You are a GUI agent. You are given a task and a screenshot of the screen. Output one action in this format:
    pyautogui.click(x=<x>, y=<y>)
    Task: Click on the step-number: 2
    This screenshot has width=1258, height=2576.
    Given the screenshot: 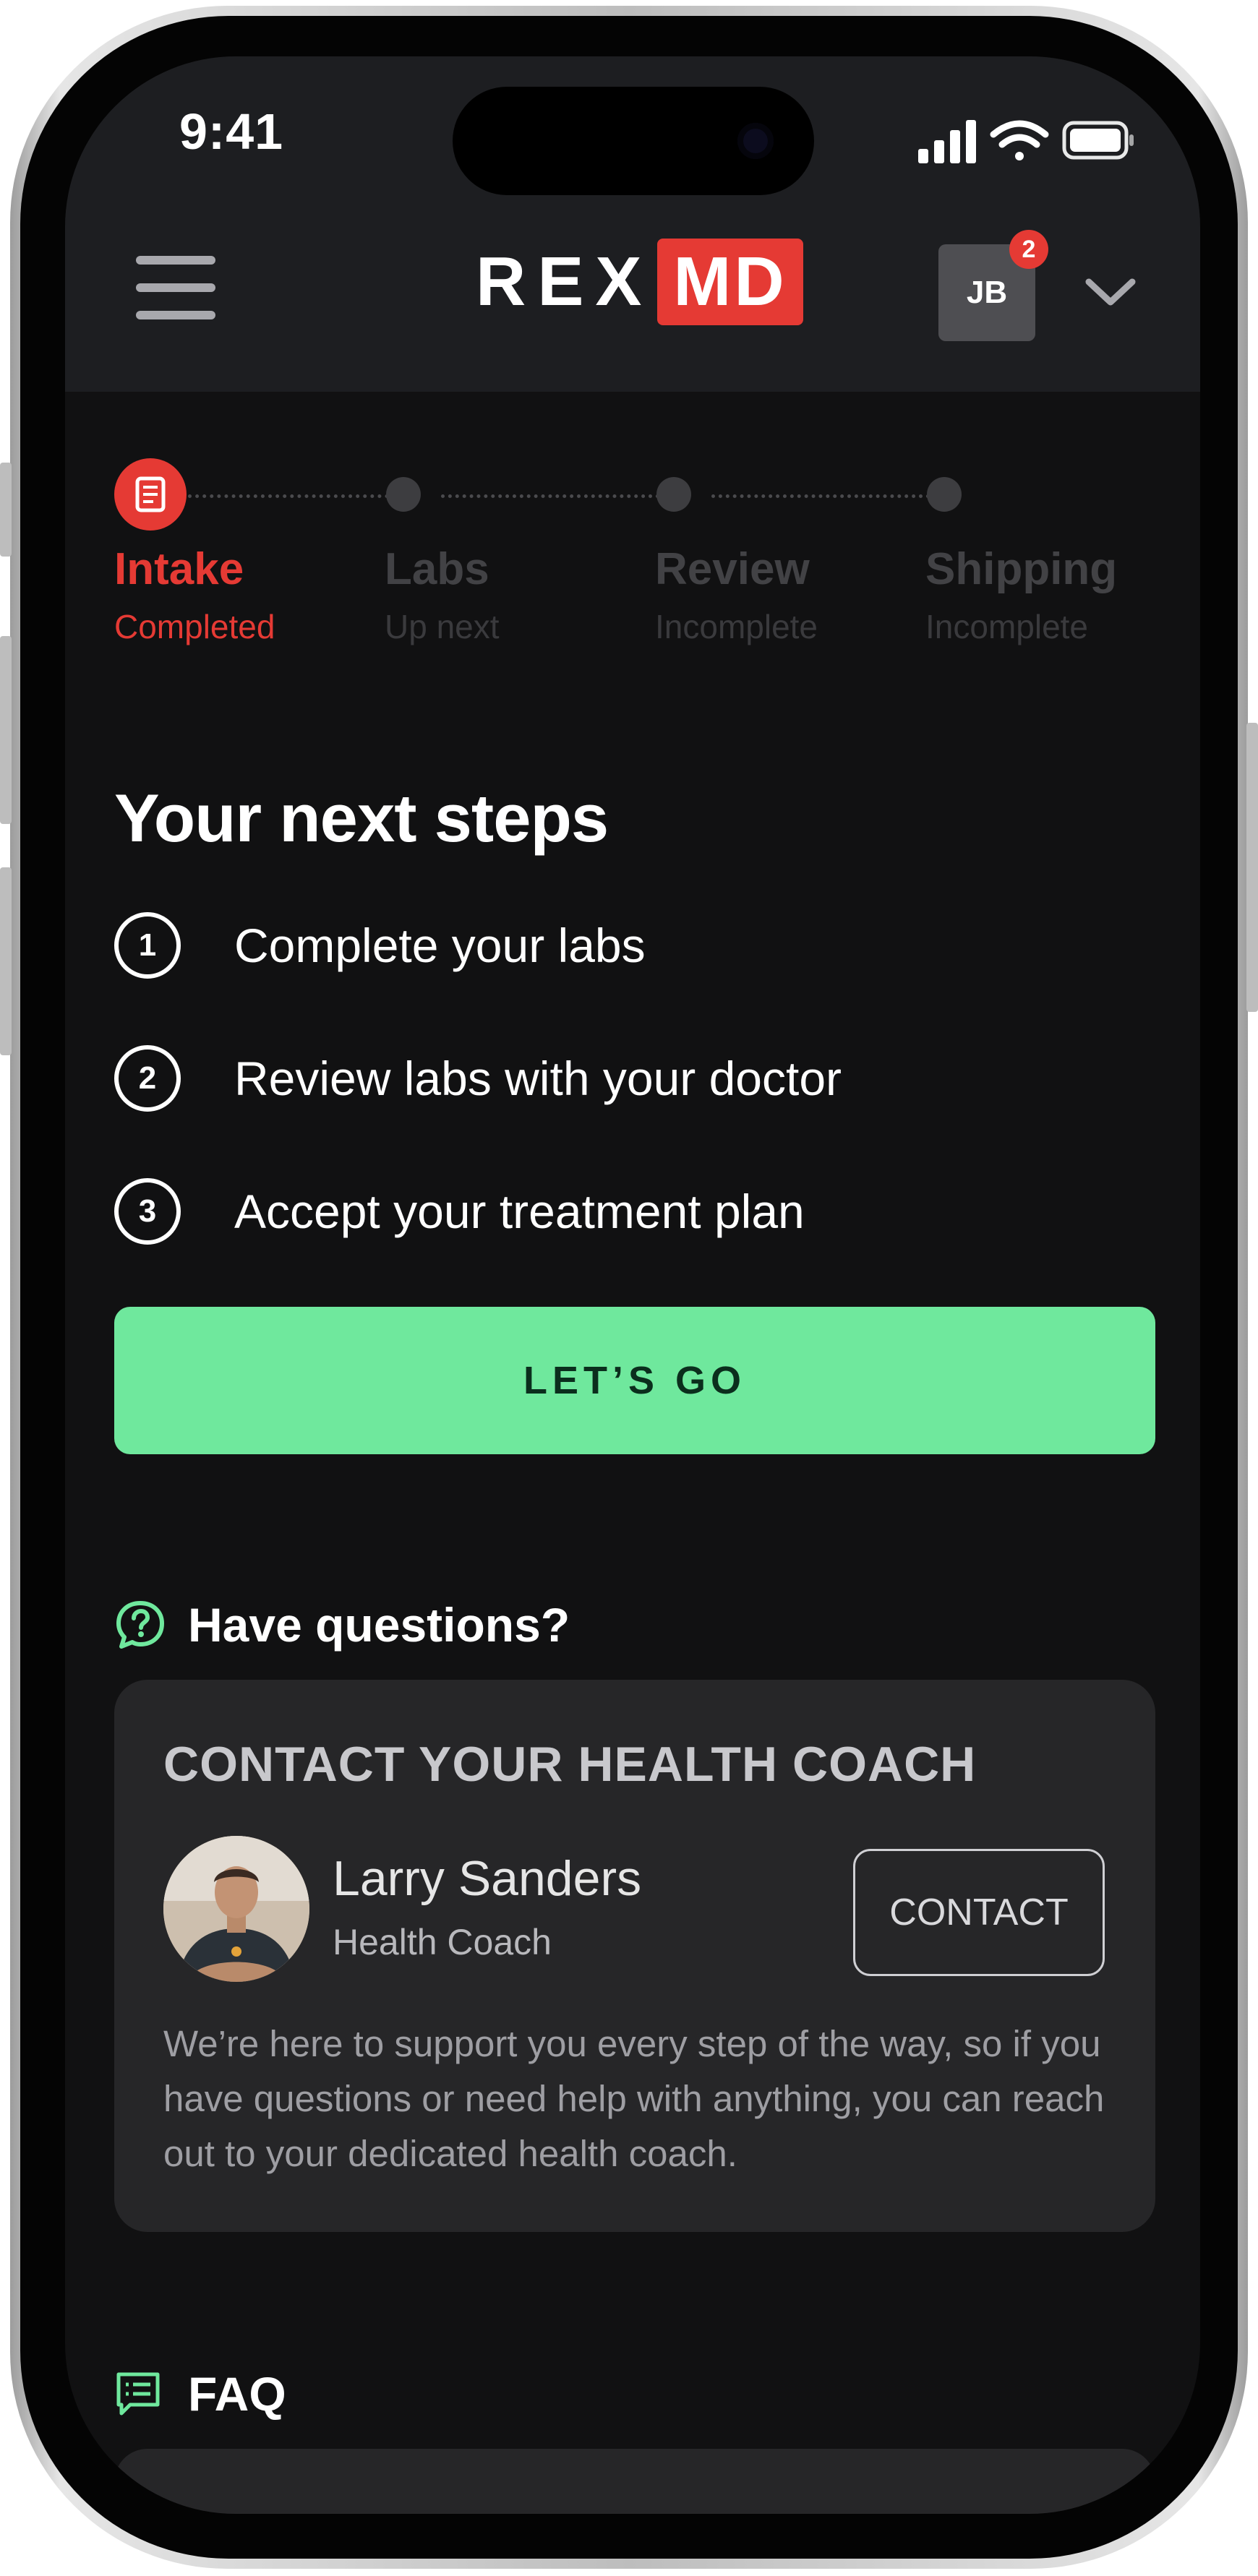 What is the action you would take?
    pyautogui.click(x=148, y=1078)
    